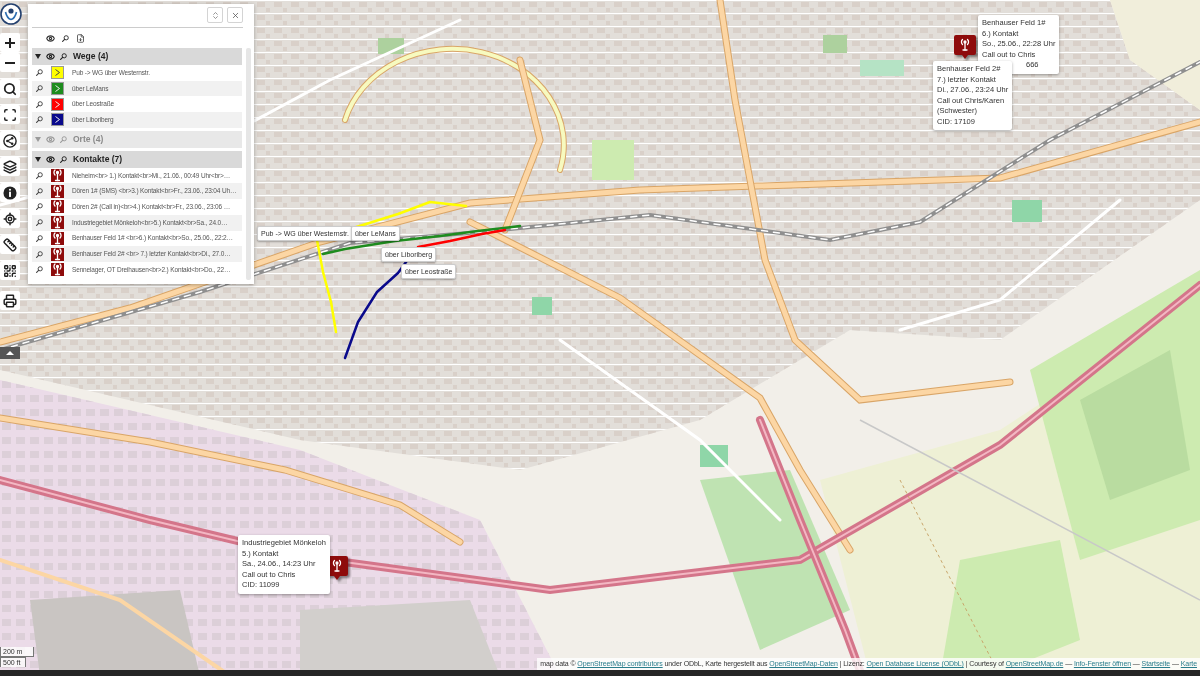 This screenshot has height=676, width=1200. I want to click on print-button, so click(10, 300).